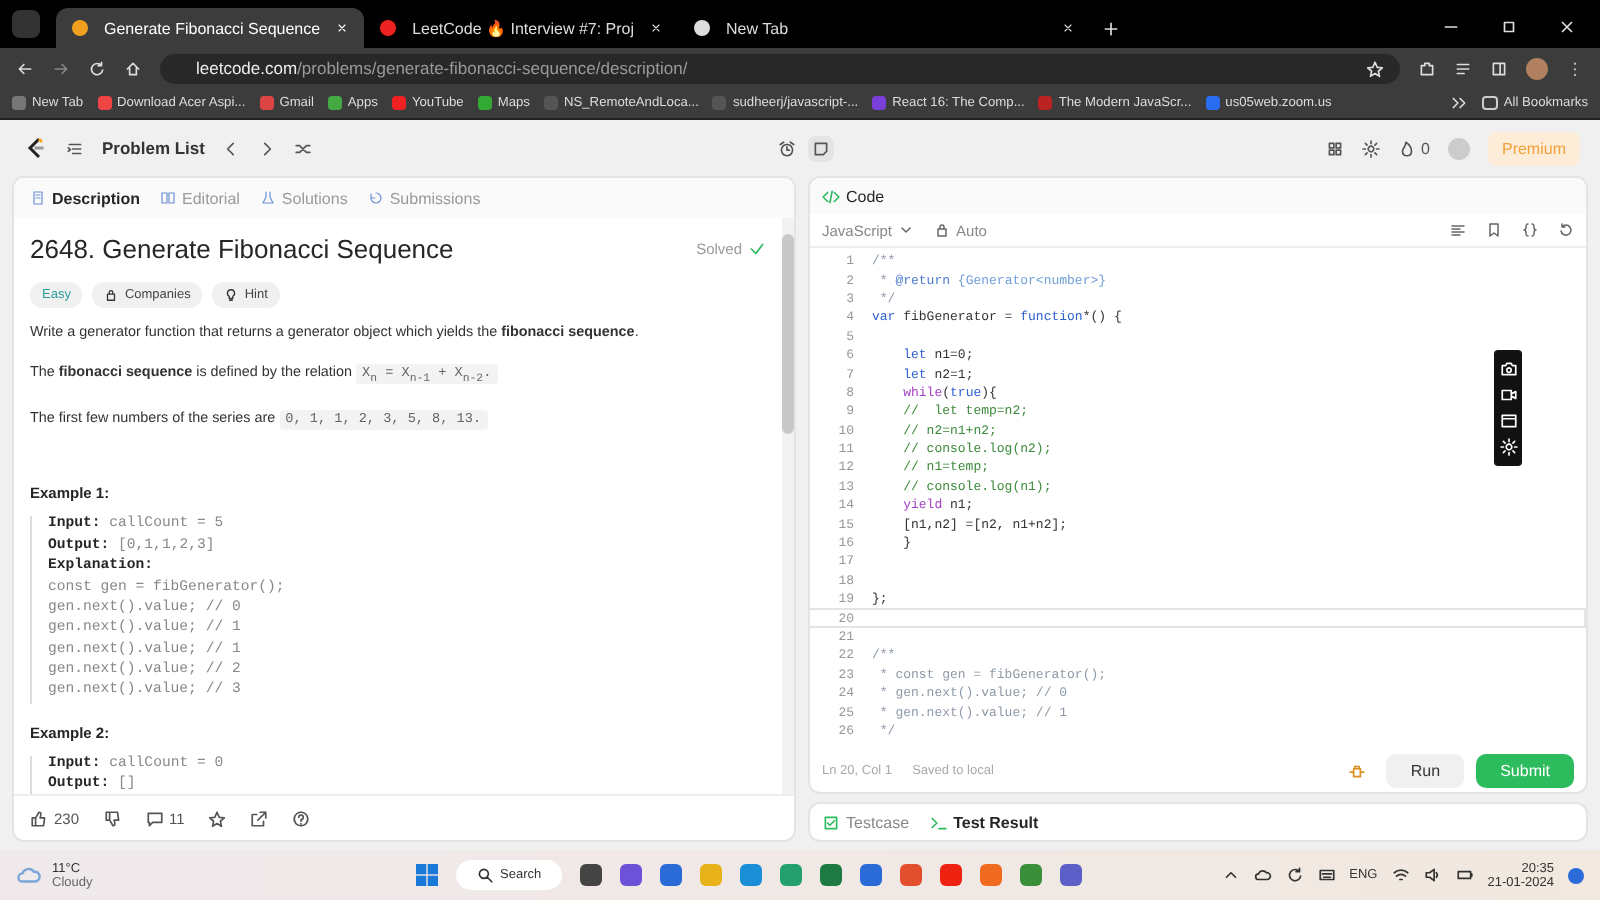  I want to click on profile-avatar, so click(1537, 68).